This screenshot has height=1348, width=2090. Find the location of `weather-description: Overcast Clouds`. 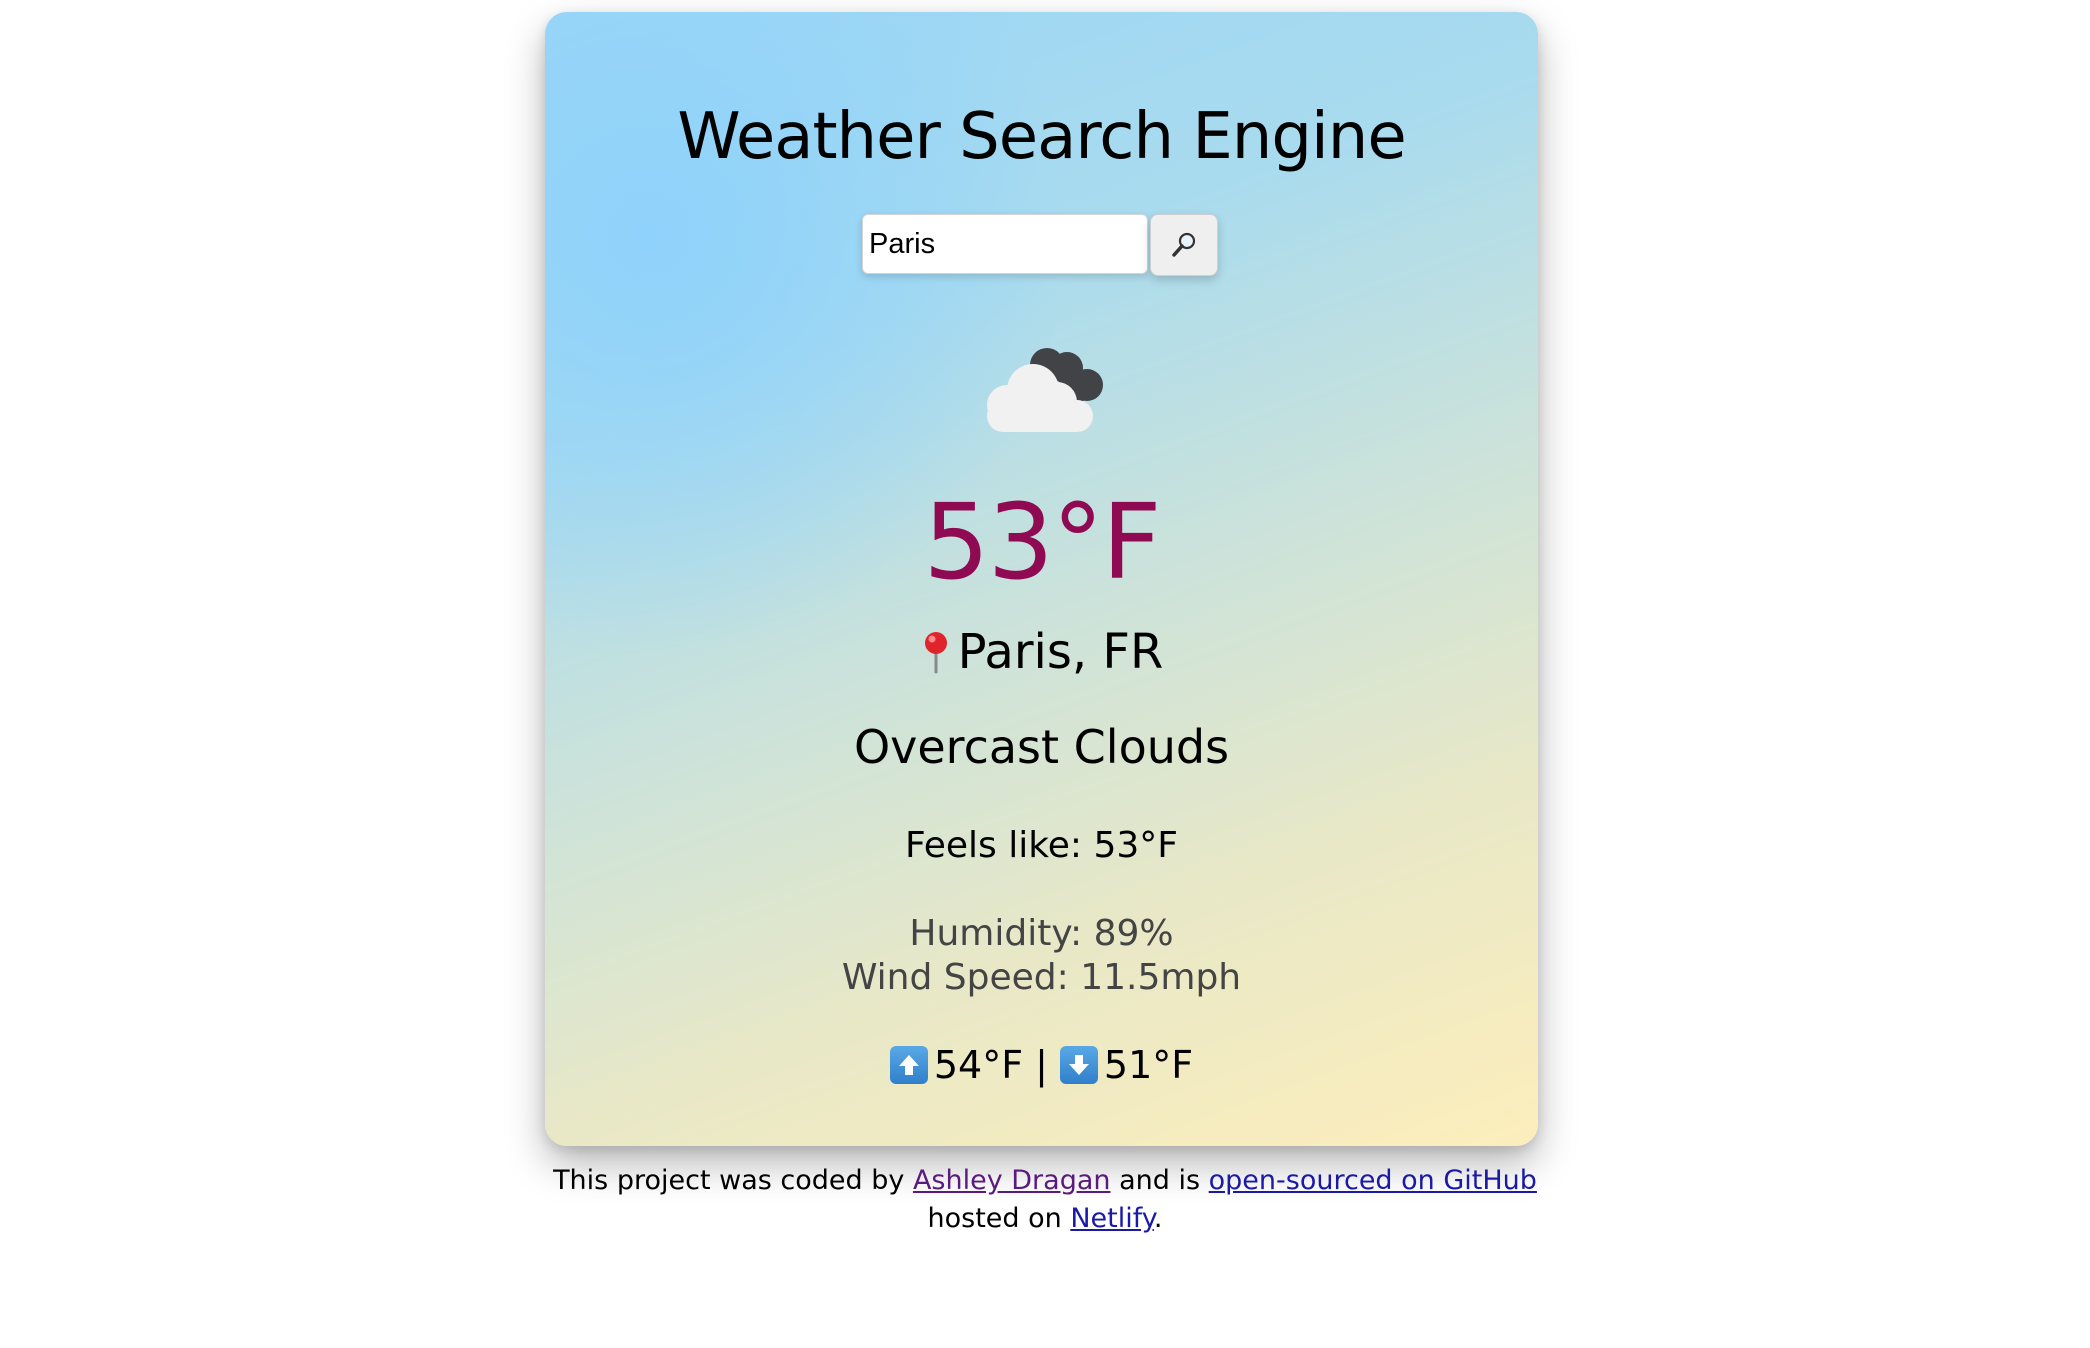

weather-description: Overcast Clouds is located at coordinates (1041, 747).